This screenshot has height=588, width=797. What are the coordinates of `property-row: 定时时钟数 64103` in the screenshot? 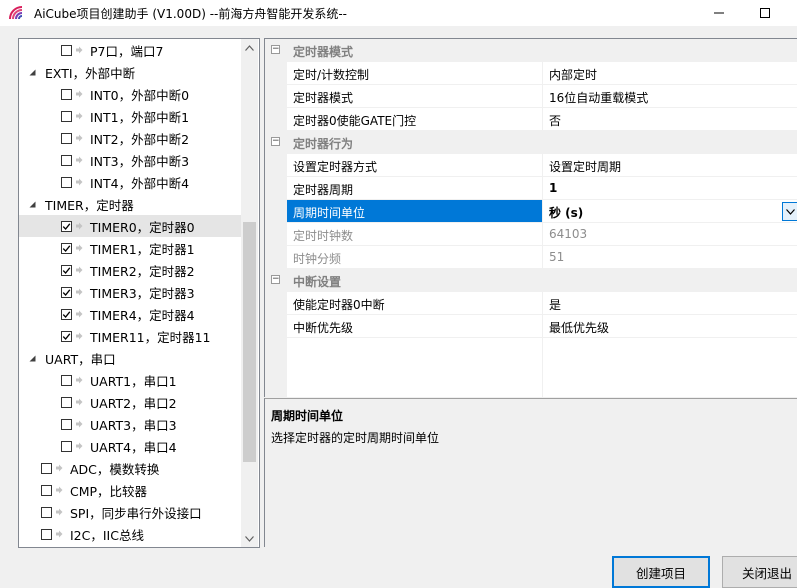 It's located at (531, 234).